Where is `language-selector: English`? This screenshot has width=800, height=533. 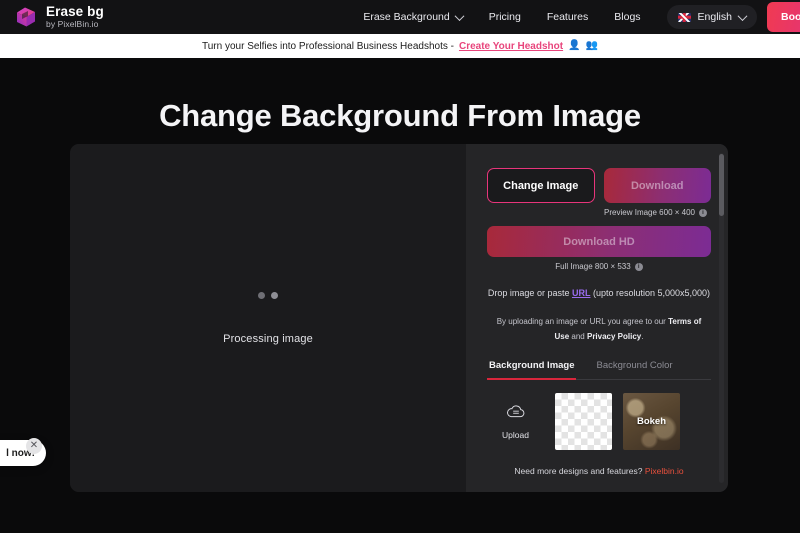 language-selector: English is located at coordinates (711, 17).